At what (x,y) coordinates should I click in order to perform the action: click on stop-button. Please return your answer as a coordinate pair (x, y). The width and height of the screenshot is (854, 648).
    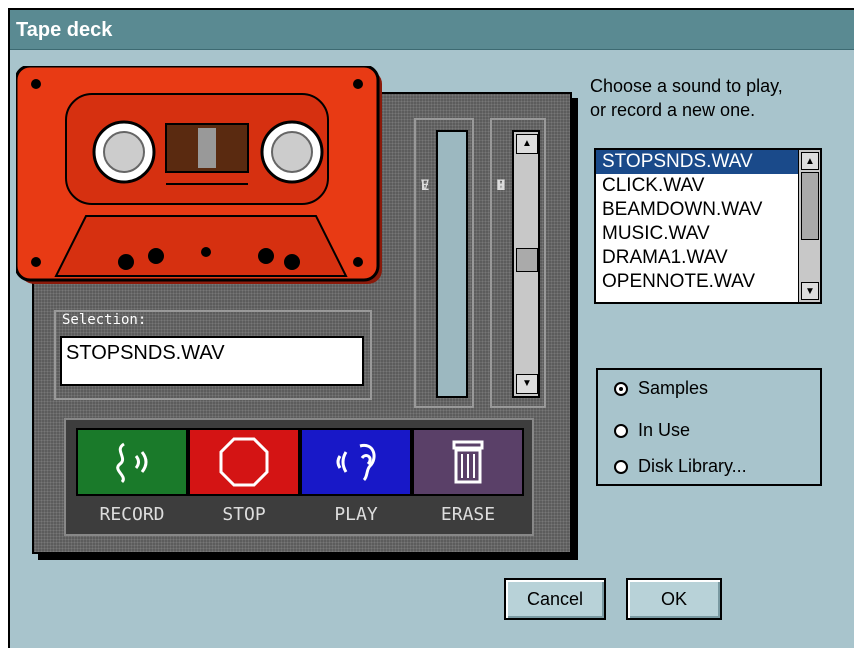
    Looking at the image, I should click on (244, 462).